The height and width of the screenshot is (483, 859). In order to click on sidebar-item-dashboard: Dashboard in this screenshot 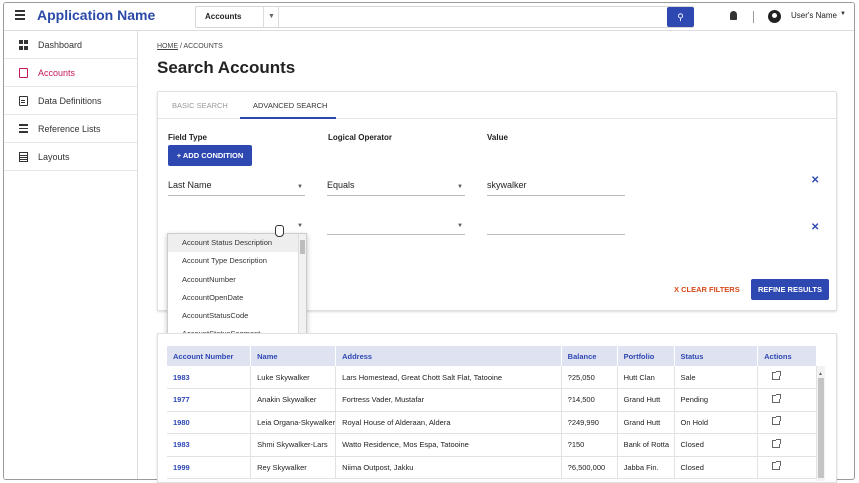, I will do `click(70, 45)`.